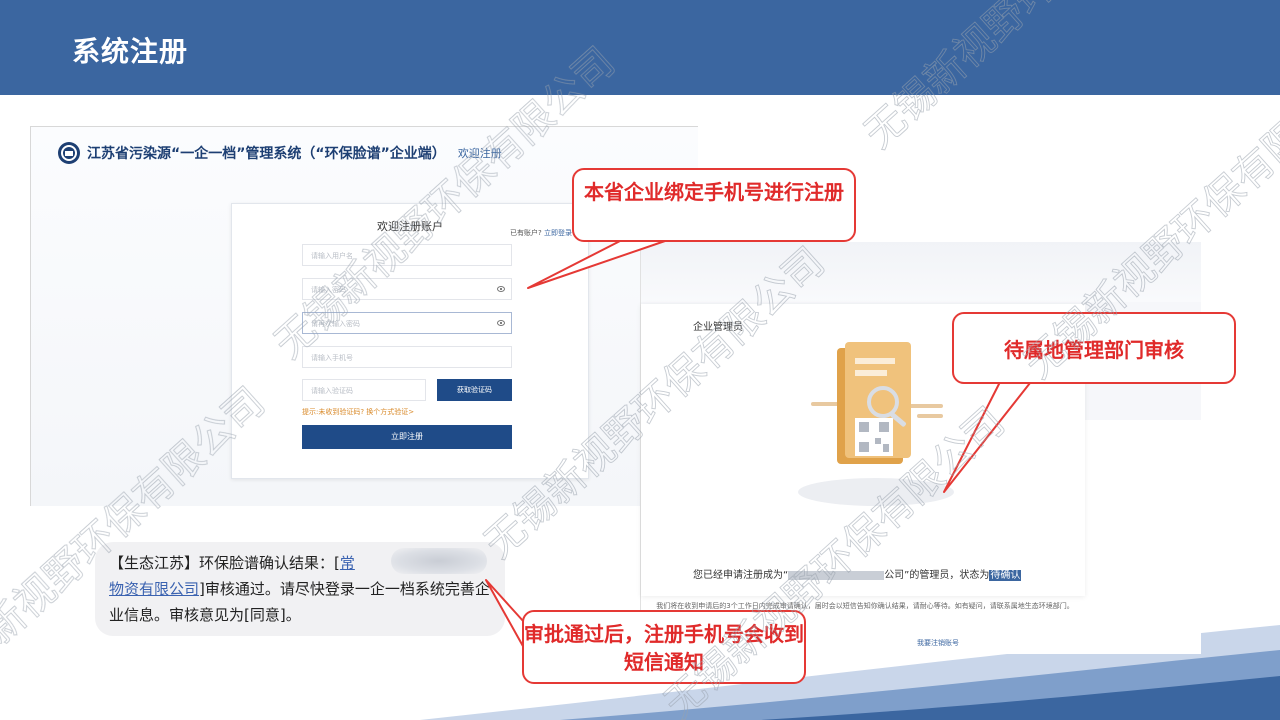  I want to click on verification-hint-link: 提示:未收到验证码? 换个方式验证>, so click(358, 412).